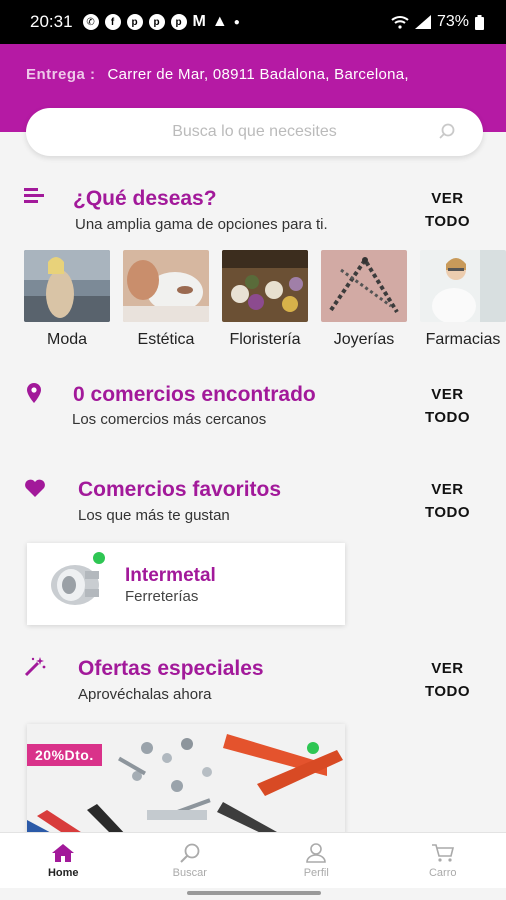 This screenshot has width=506, height=900. What do you see at coordinates (219, 21) in the screenshot?
I see `drive-icon: ▲` at bounding box center [219, 21].